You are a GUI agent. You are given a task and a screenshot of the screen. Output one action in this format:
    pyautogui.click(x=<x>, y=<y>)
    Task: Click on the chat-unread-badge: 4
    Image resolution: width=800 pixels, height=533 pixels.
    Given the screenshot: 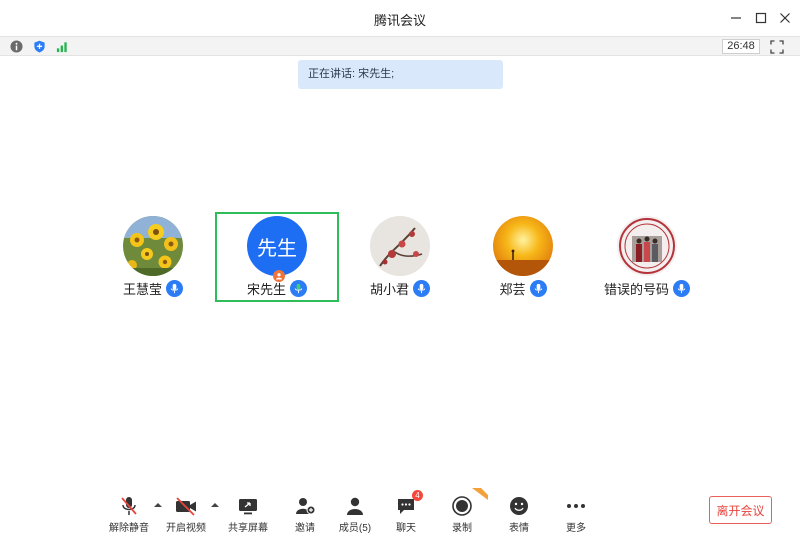 What is the action you would take?
    pyautogui.click(x=417, y=495)
    